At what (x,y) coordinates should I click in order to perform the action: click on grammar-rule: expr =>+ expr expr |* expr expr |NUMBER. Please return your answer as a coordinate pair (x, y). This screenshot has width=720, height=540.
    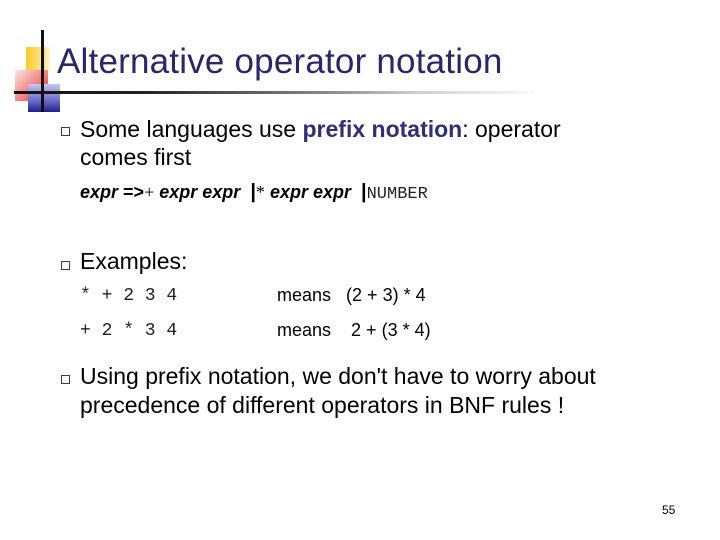
    Looking at the image, I should click on (254, 192).